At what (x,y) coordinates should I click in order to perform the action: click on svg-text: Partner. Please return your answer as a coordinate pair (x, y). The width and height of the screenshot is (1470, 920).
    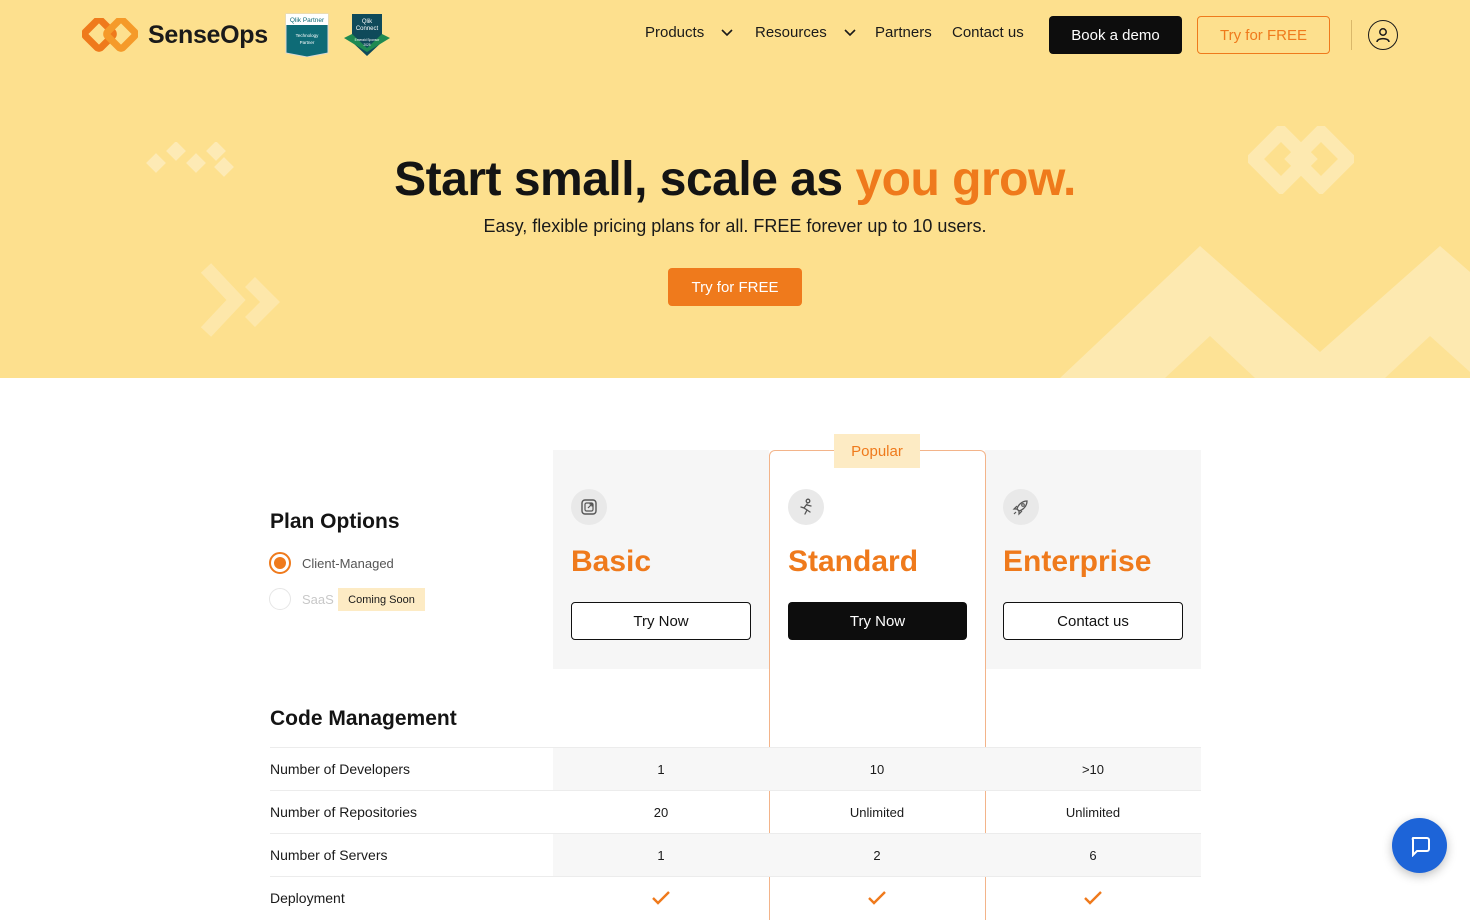
    Looking at the image, I should click on (307, 42).